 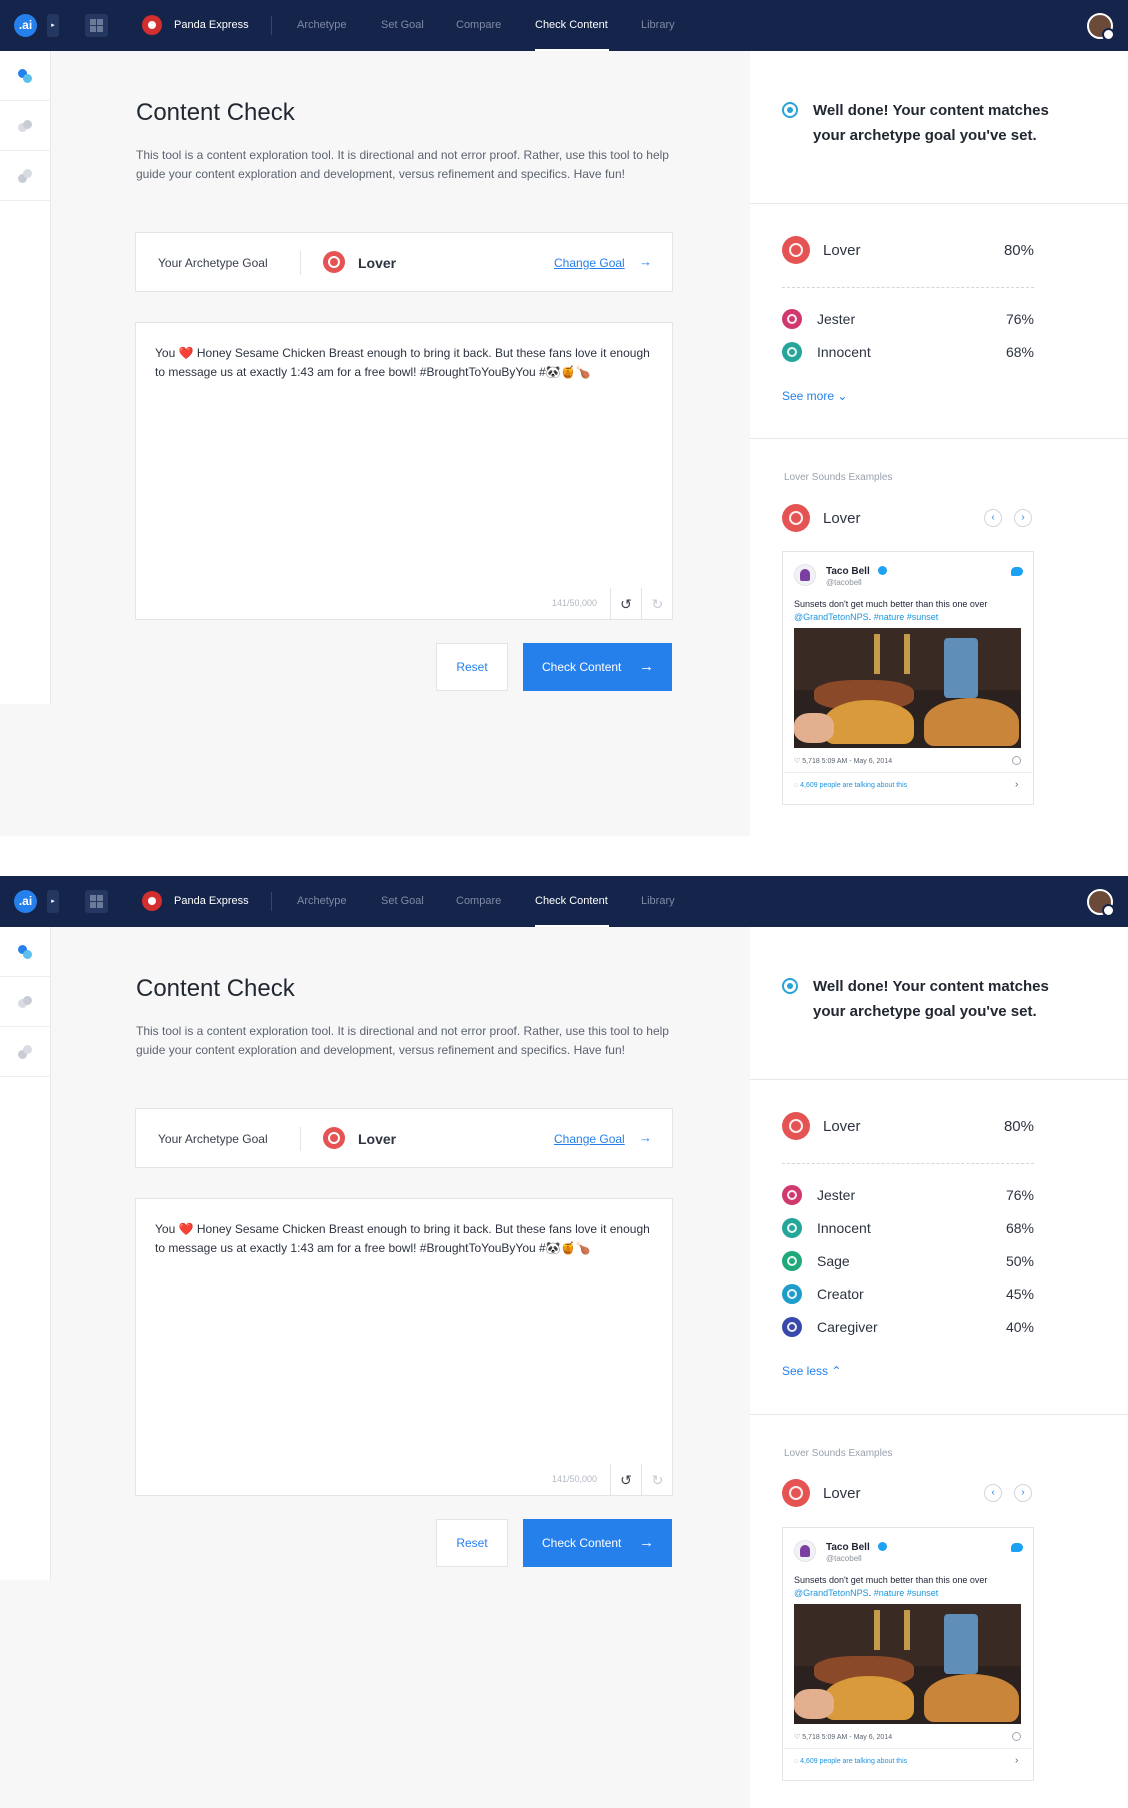 What do you see at coordinates (792, 1261) in the screenshot?
I see `sage-icon` at bounding box center [792, 1261].